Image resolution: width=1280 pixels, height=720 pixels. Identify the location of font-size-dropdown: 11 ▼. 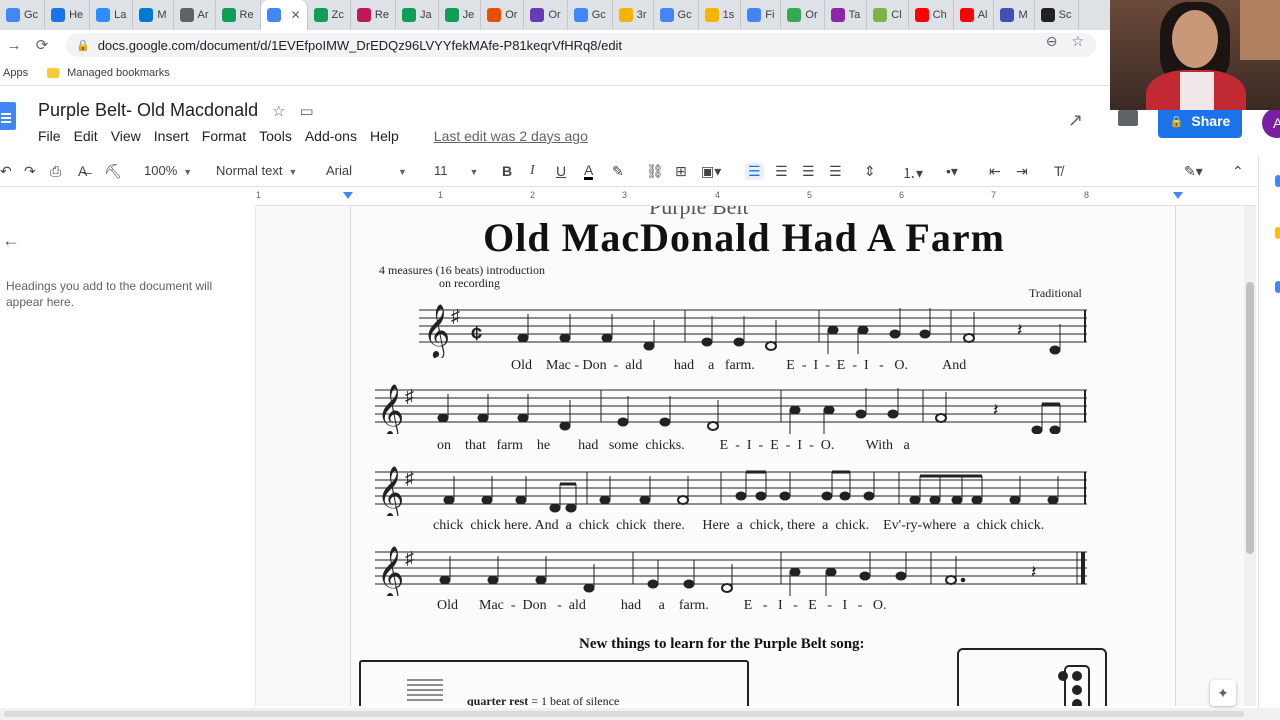
(456, 170).